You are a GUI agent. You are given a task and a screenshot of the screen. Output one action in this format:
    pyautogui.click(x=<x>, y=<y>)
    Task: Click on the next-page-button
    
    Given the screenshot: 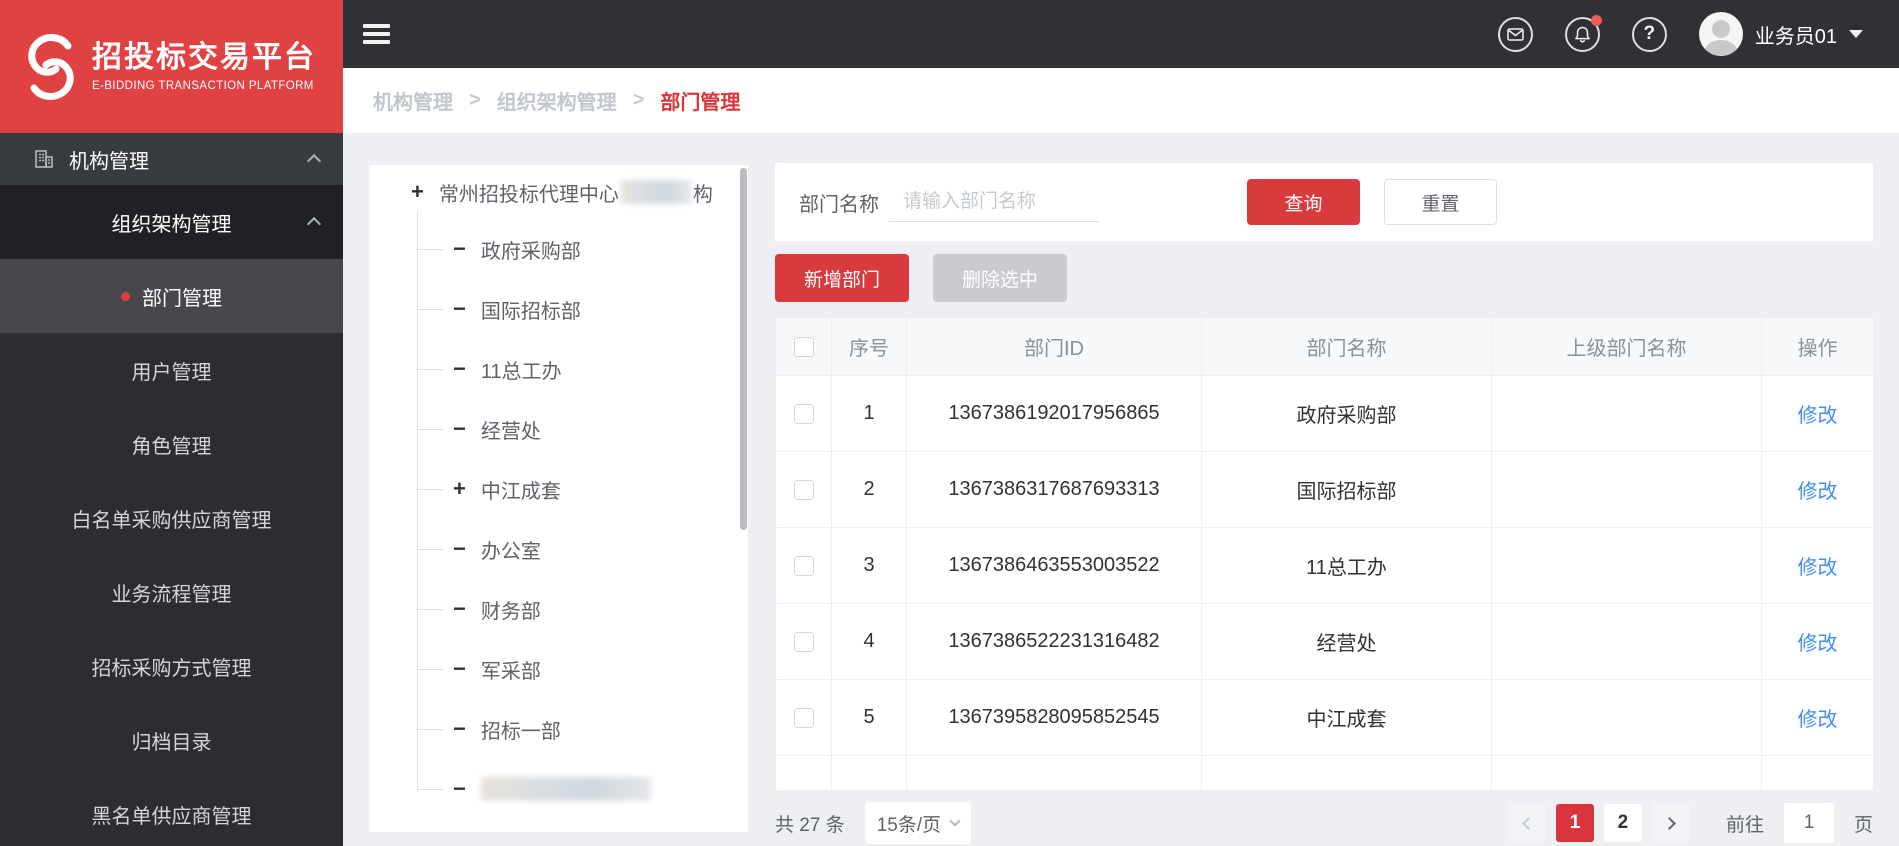 What is the action you would take?
    pyautogui.click(x=1670, y=823)
    